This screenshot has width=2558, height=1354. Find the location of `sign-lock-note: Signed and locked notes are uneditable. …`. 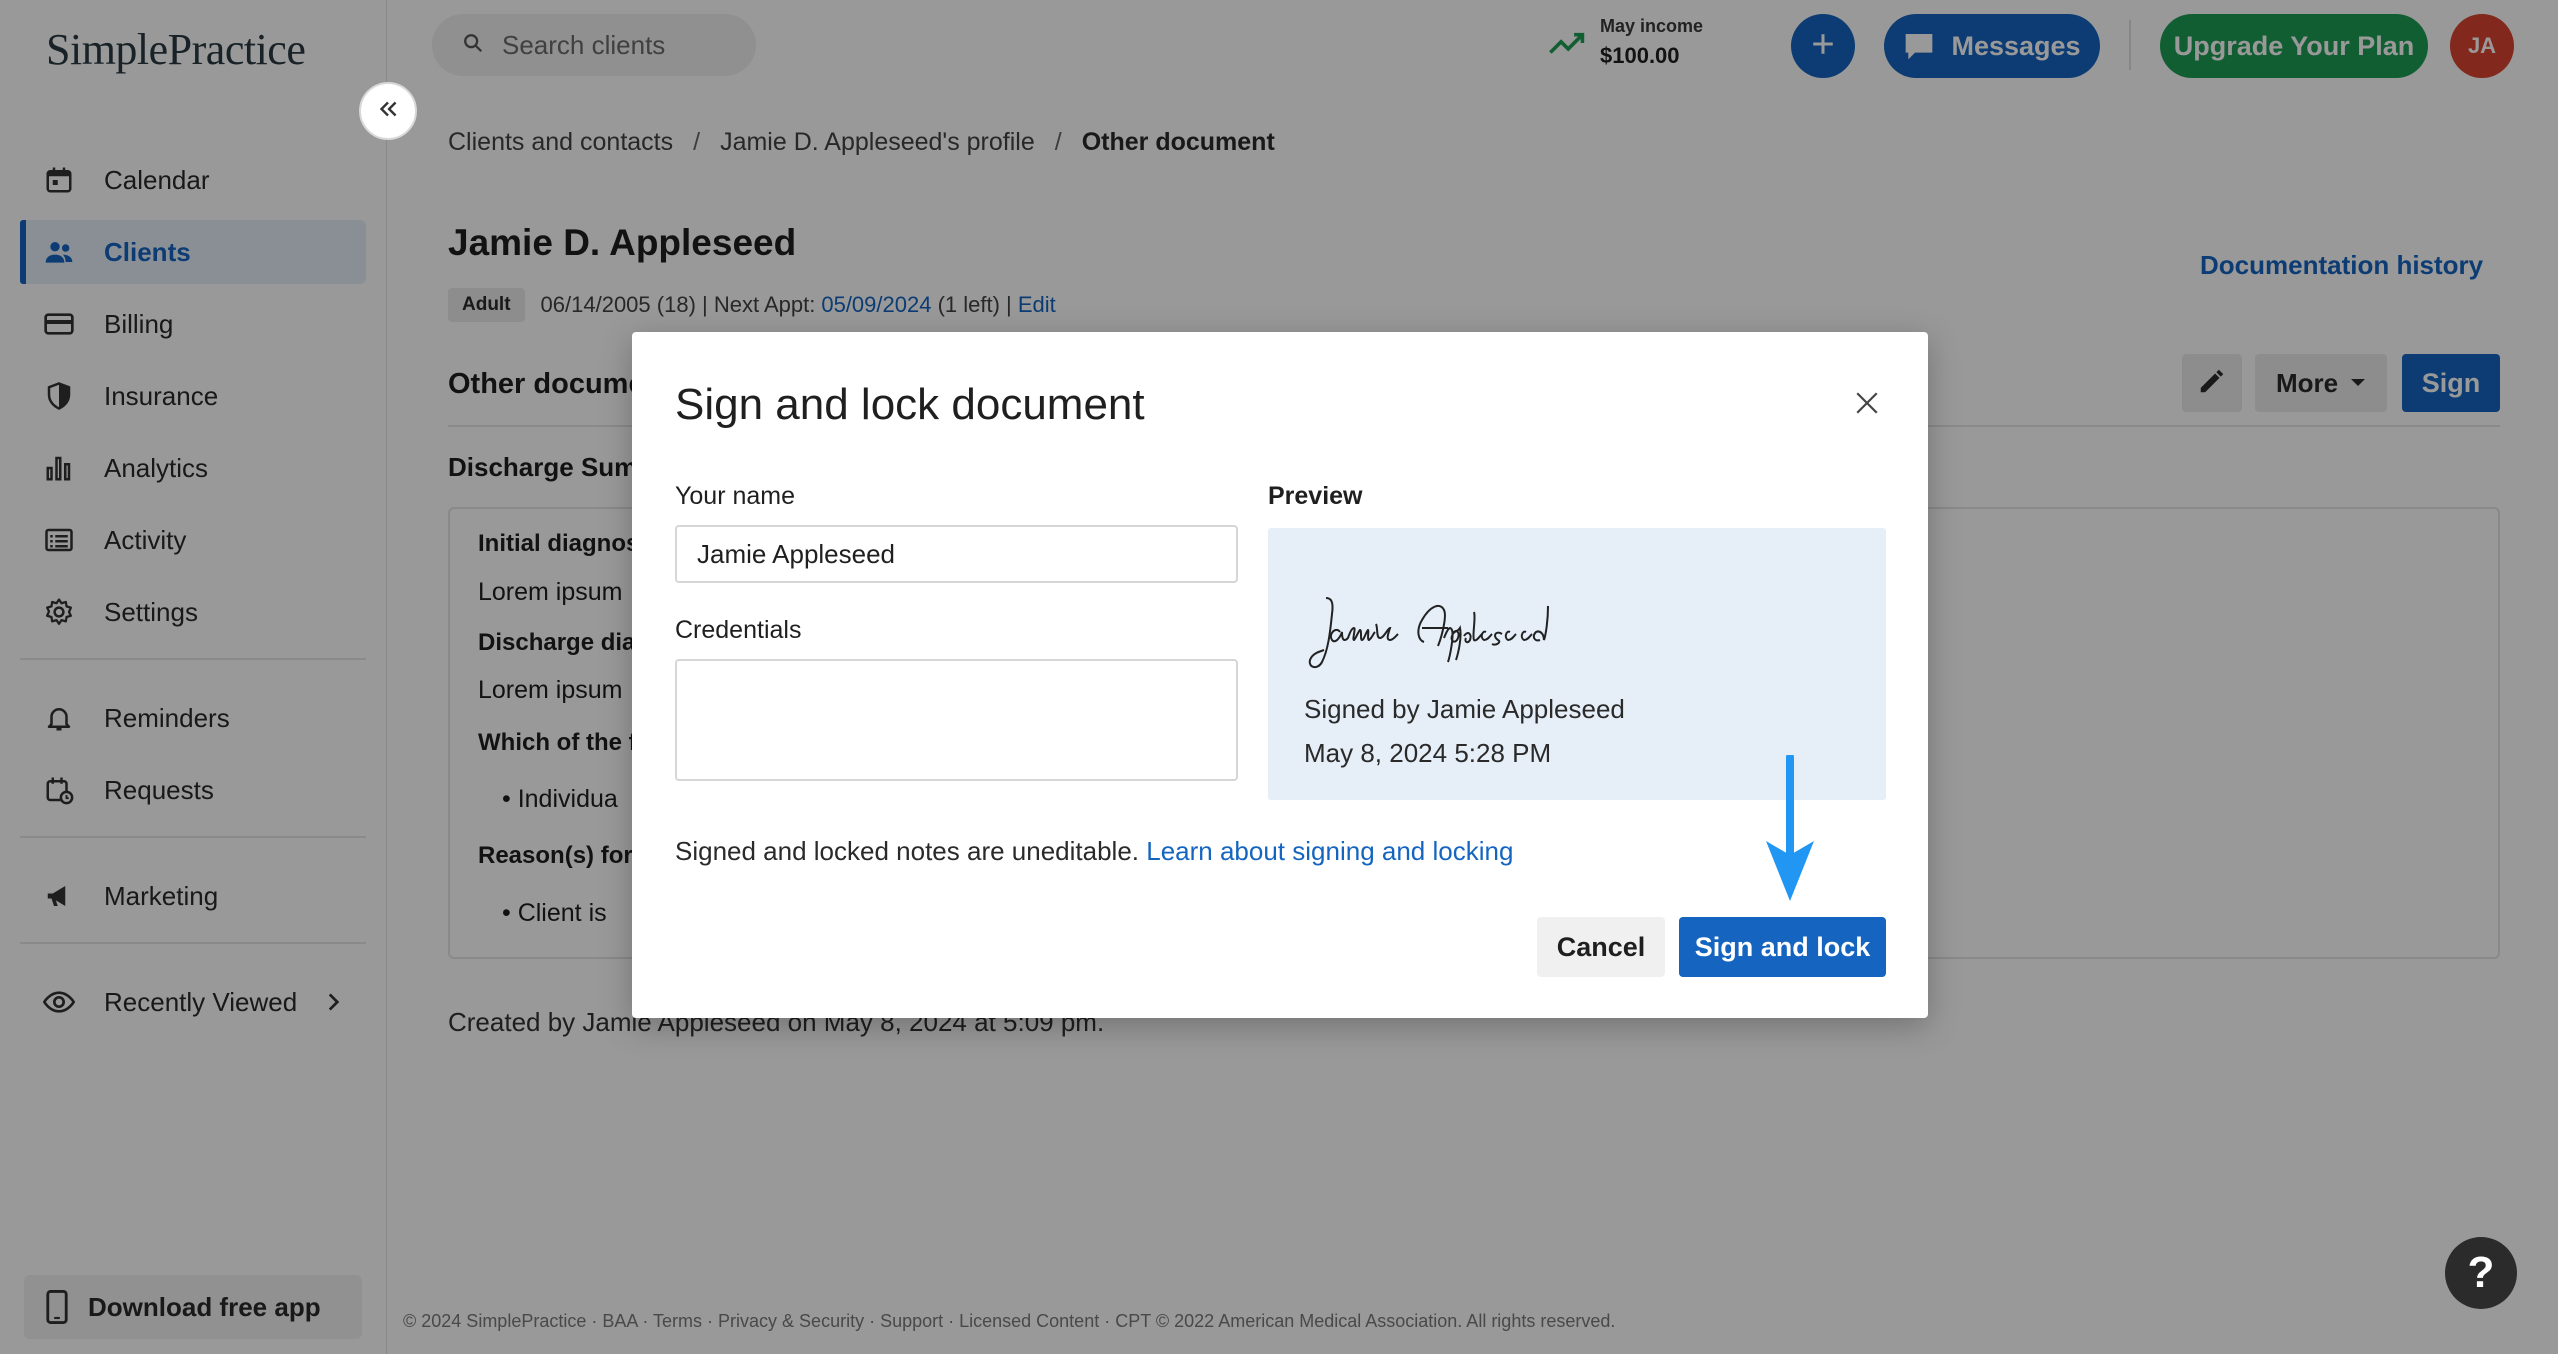

sign-lock-note: Signed and locked notes are uneditable. … is located at coordinates (1094, 851).